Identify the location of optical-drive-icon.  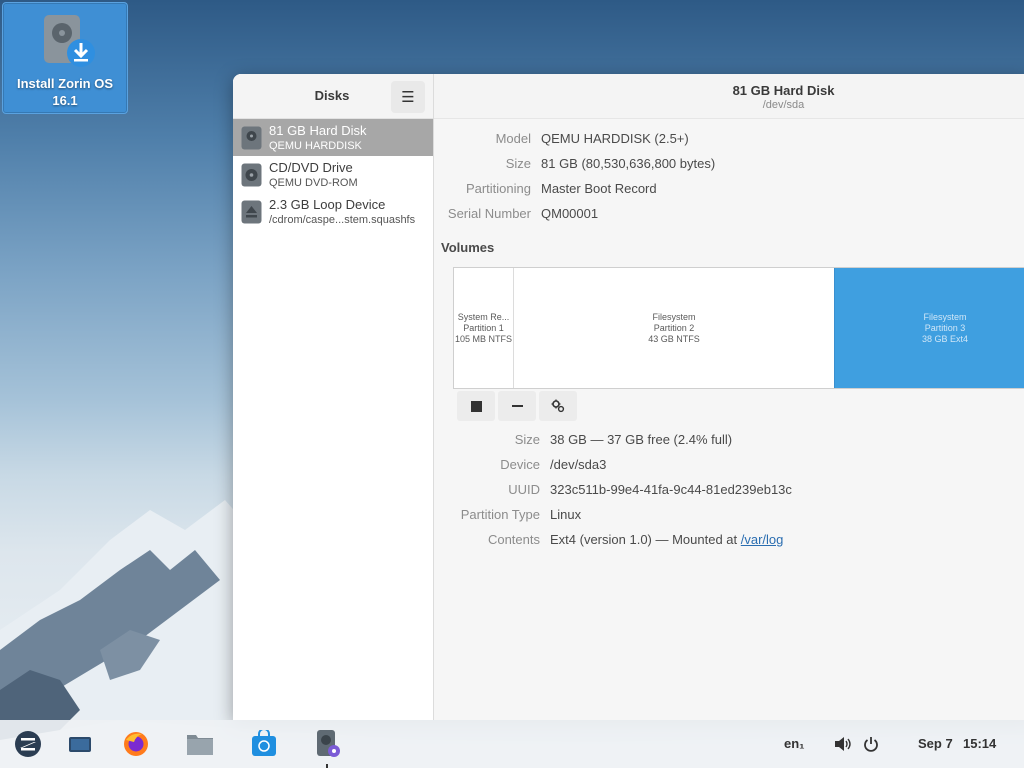
(251, 175).